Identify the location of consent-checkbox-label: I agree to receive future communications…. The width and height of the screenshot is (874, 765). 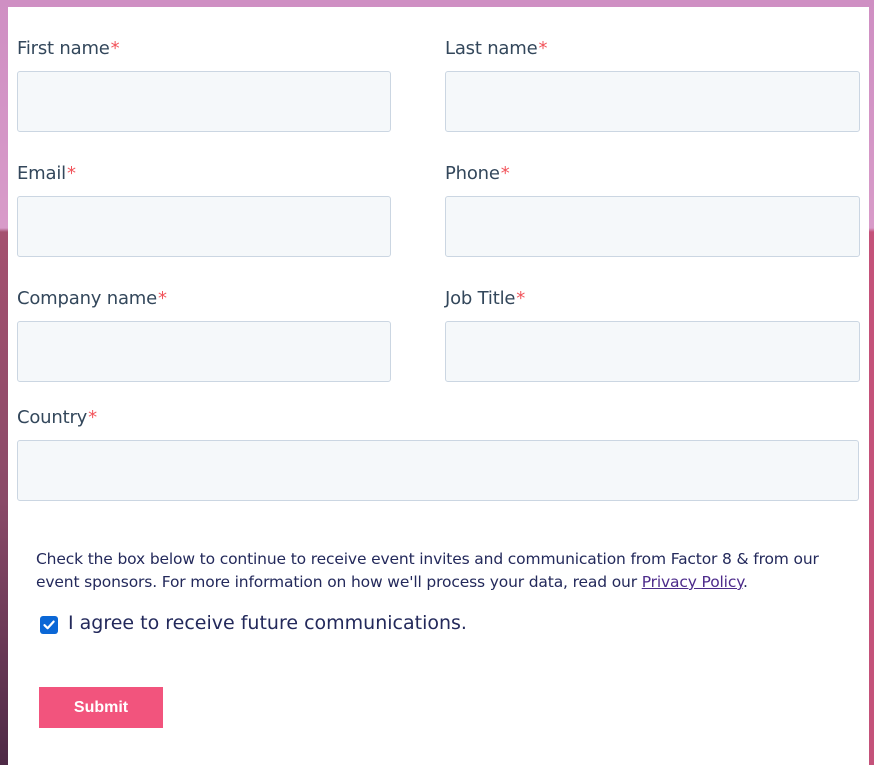
(267, 623).